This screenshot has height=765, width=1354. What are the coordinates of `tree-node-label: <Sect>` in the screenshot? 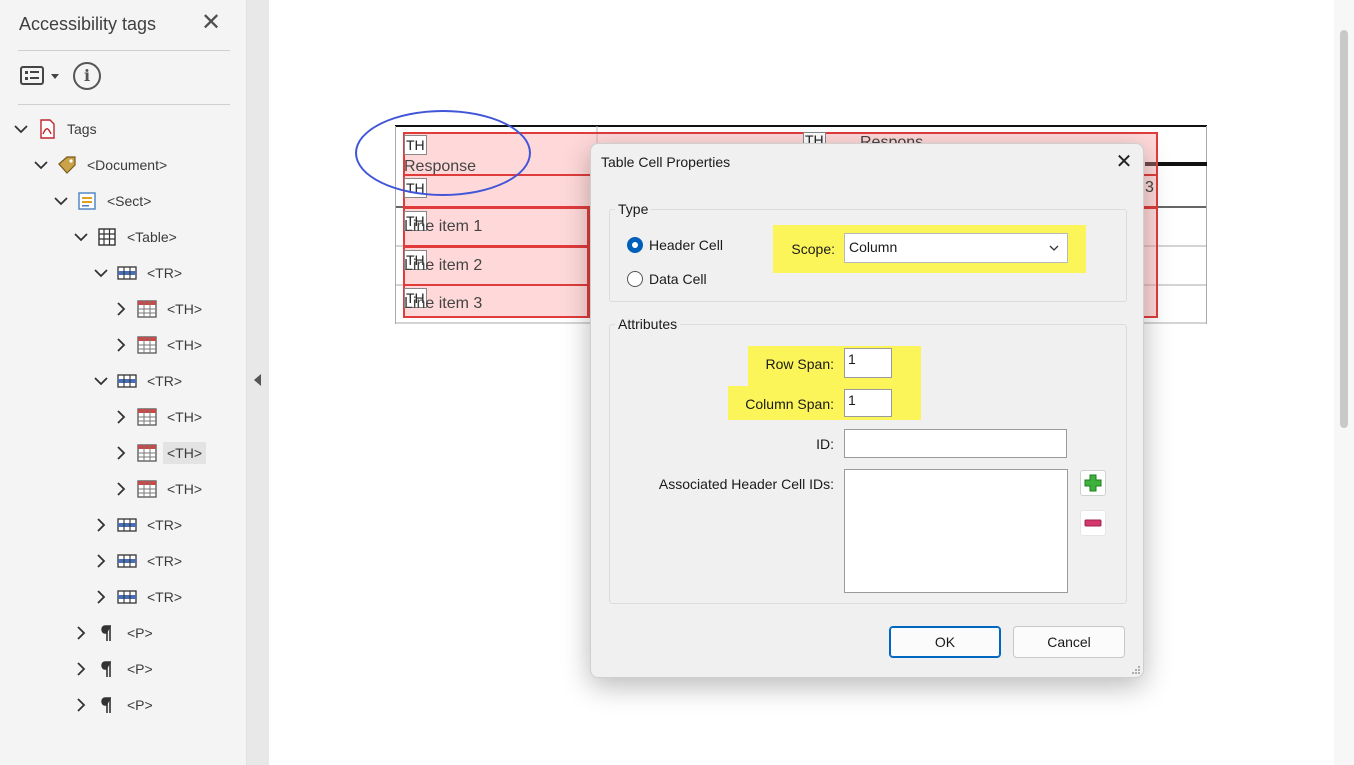 It's located at (129, 201).